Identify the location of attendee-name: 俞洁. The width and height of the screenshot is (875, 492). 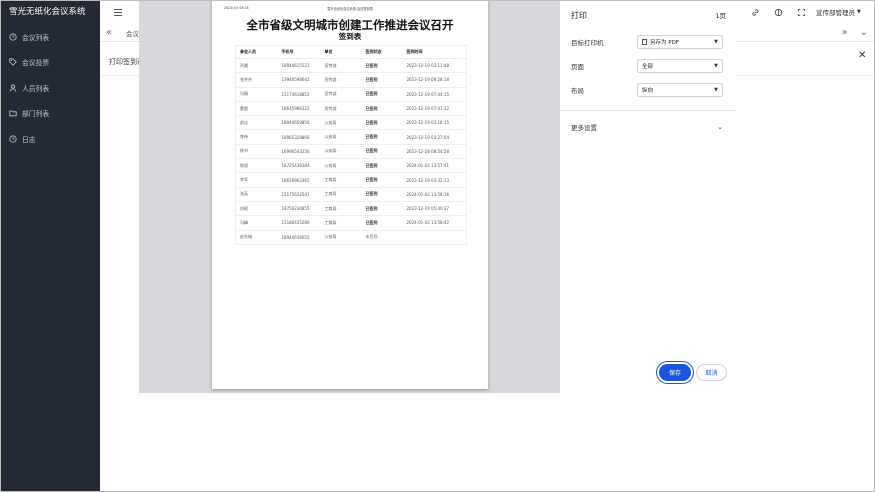
(256, 123).